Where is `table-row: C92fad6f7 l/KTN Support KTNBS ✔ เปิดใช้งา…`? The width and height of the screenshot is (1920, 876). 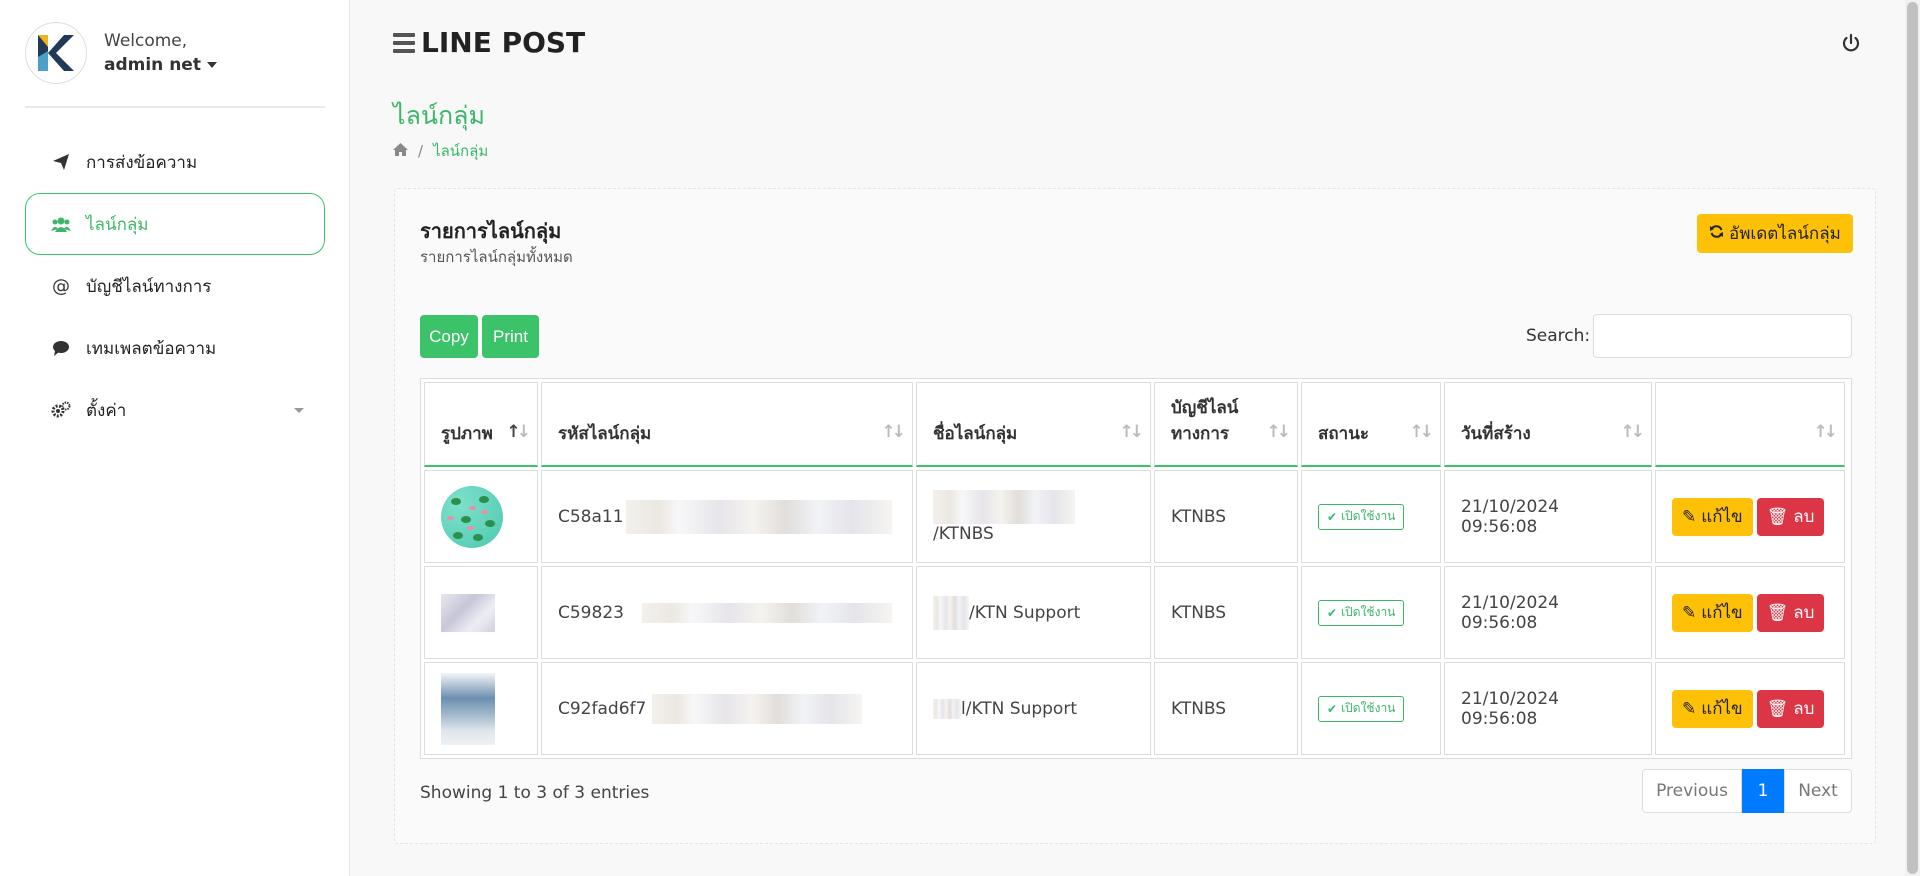
table-row: C92fad6f7 l/KTN Support KTNBS ✔ เปิดใช้งา… is located at coordinates (1134, 708).